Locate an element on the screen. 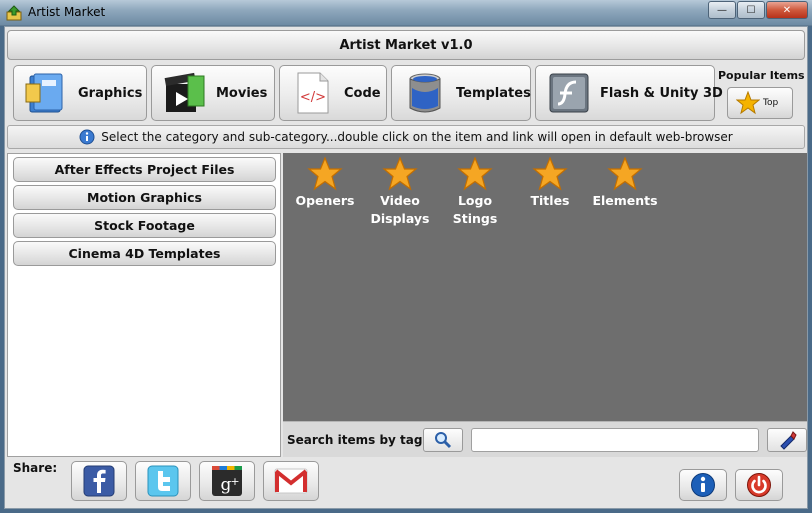 Image resolution: width=812 pixels, height=513 pixels. subcategory-after-effects-button: After Effects Project Files is located at coordinates (144, 169).